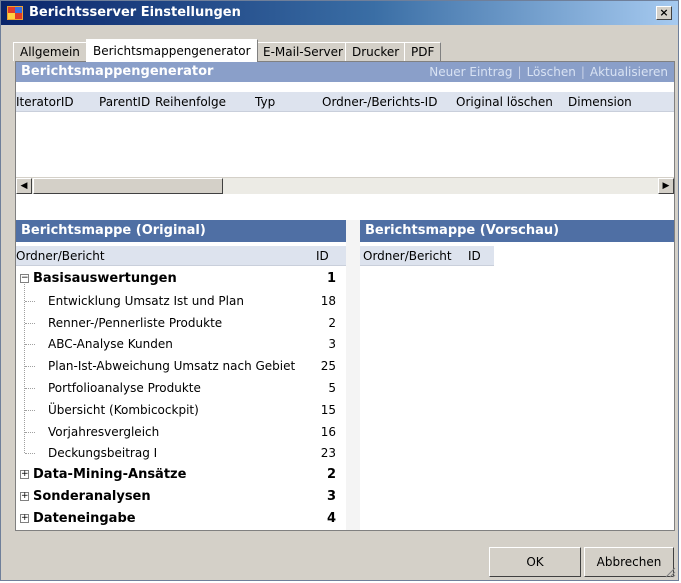 This screenshot has width=681, height=583. Describe the element at coordinates (379, 102) in the screenshot. I see `column-header: Ordner-/Berichts-ID` at that location.